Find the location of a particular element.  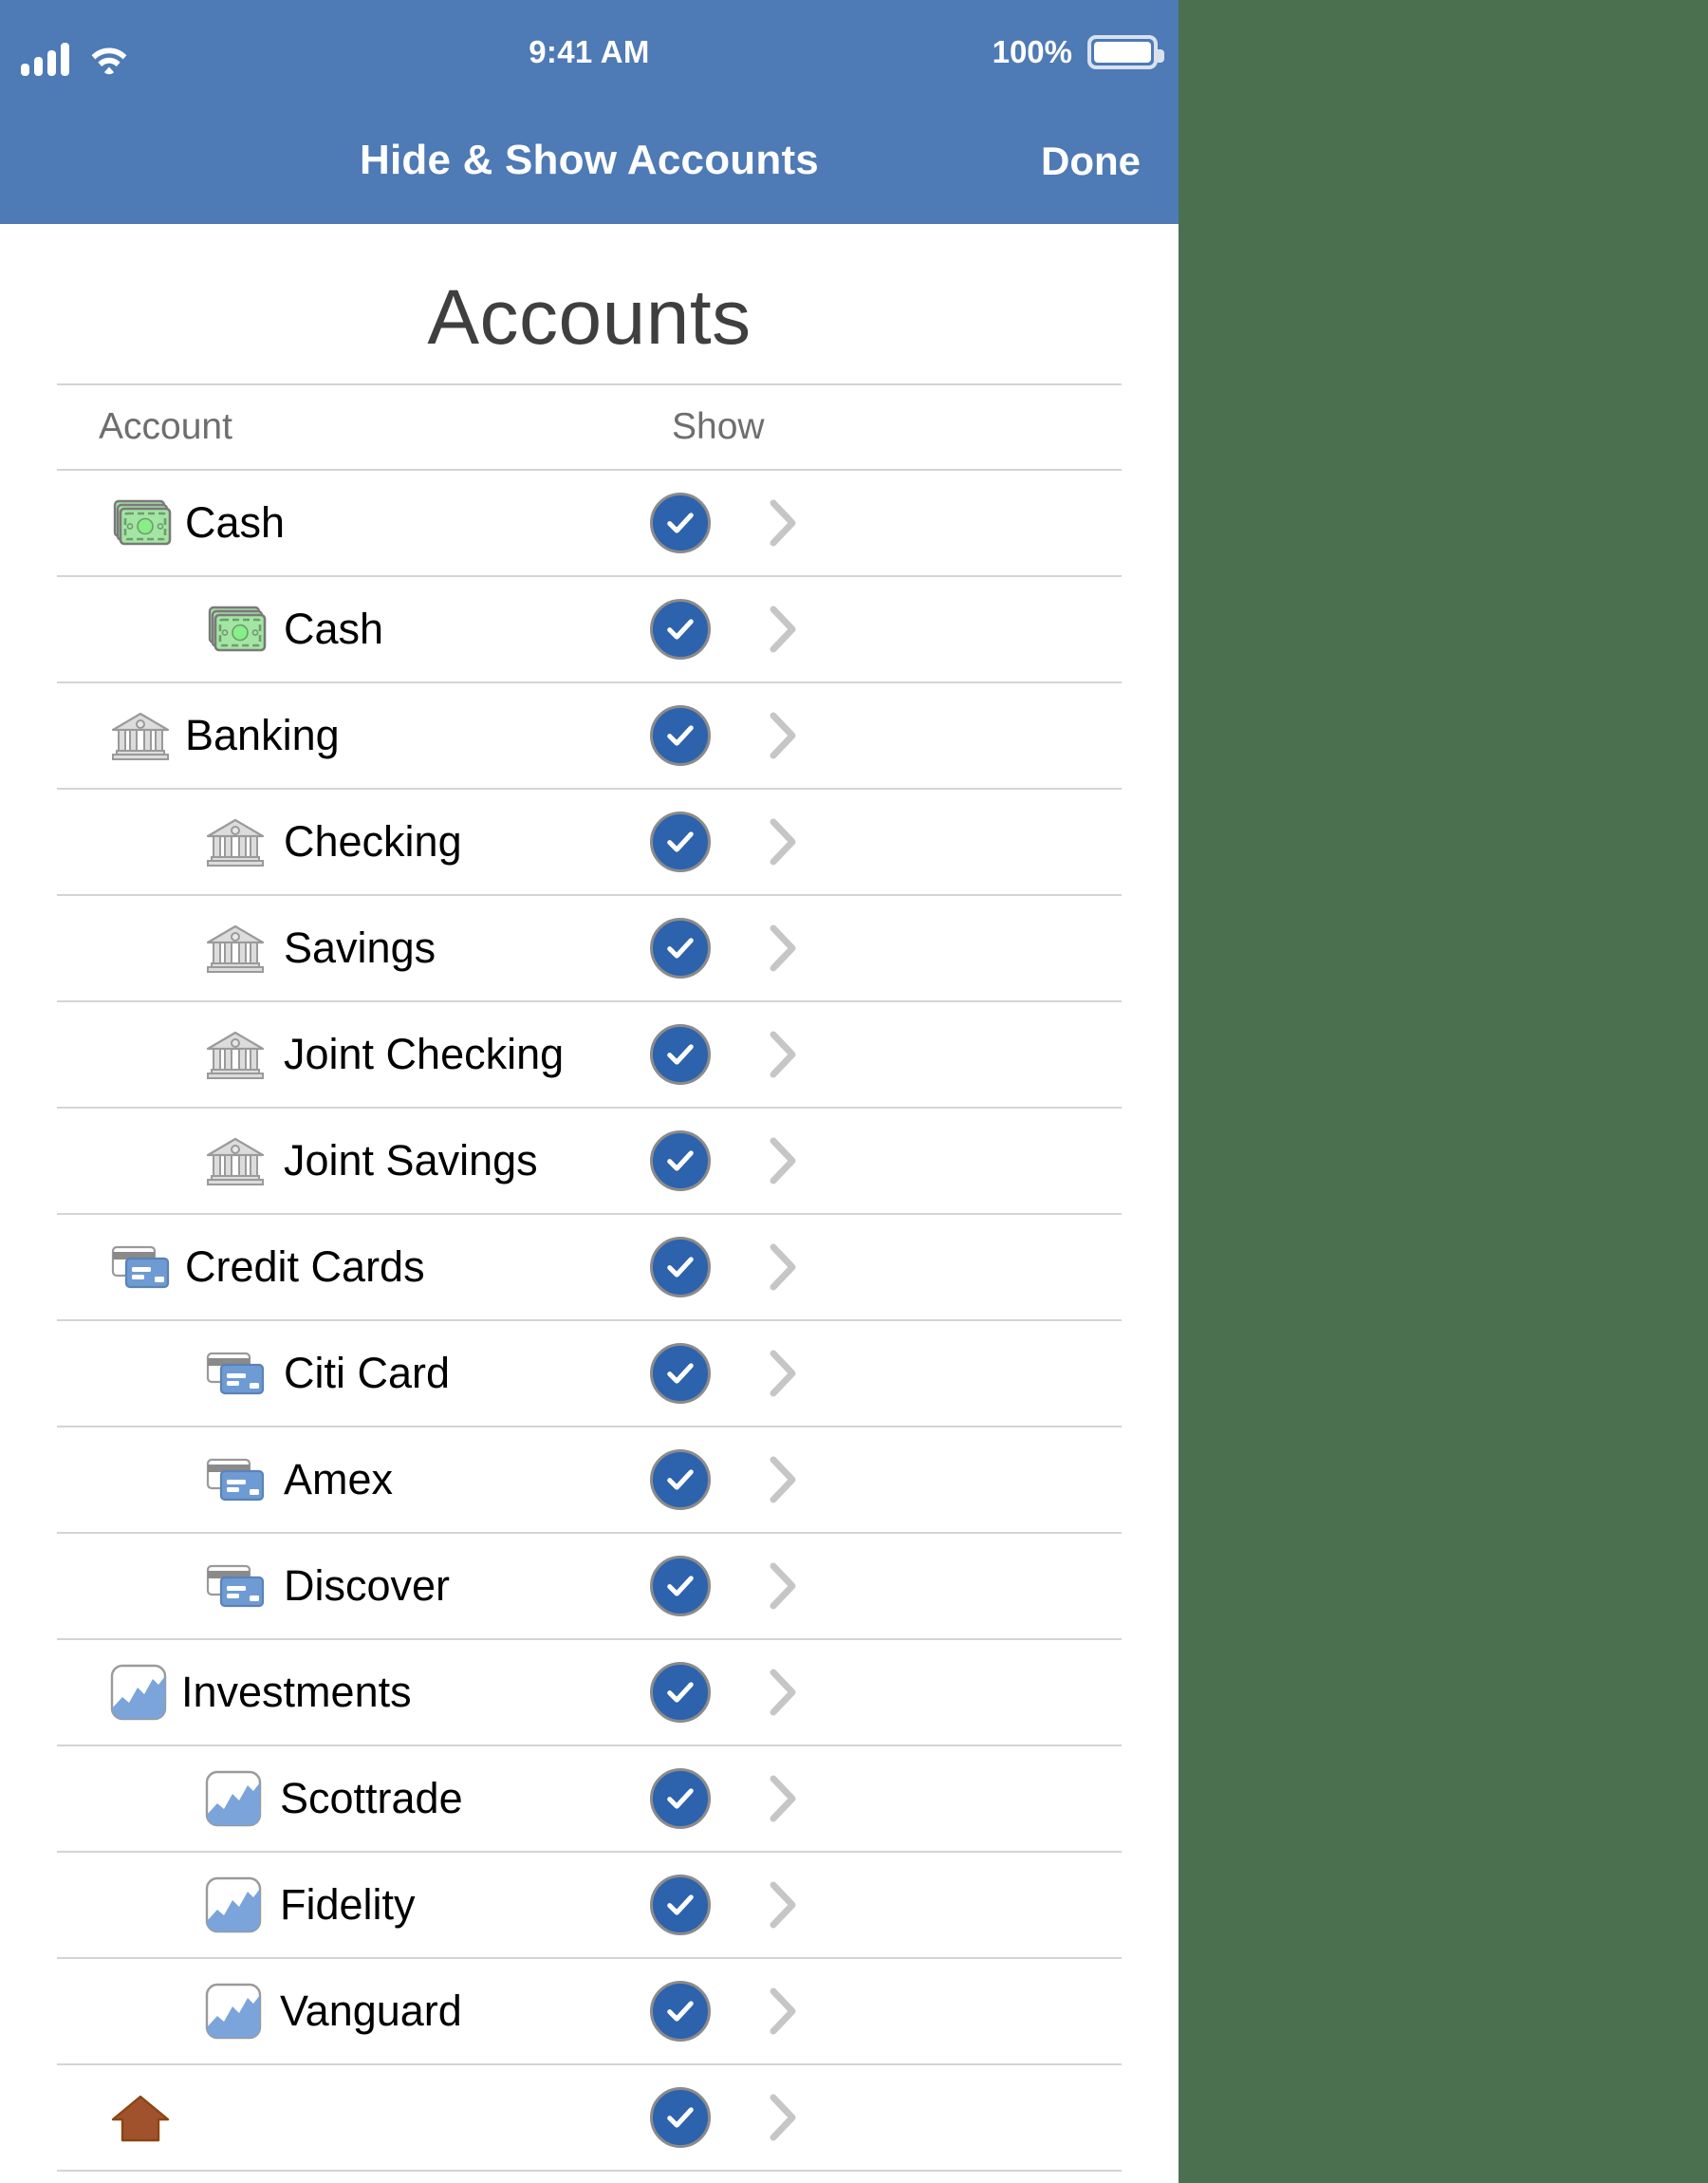

account-name-label: Amex is located at coordinates (339, 1479).